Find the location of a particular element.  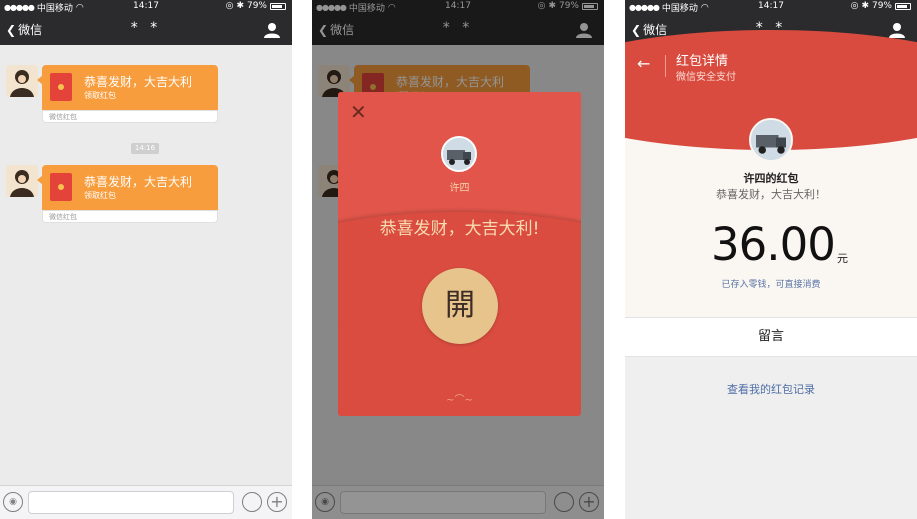

plus-icon: + is located at coordinates (277, 502).